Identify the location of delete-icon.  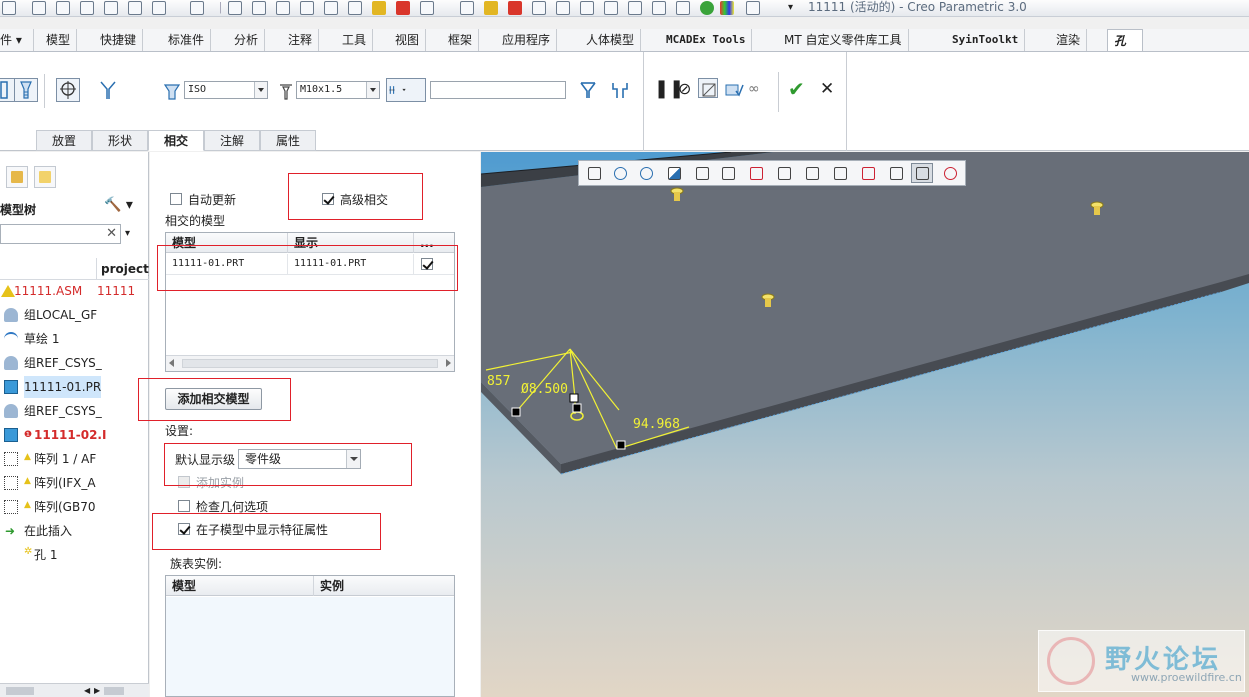
(467, 8).